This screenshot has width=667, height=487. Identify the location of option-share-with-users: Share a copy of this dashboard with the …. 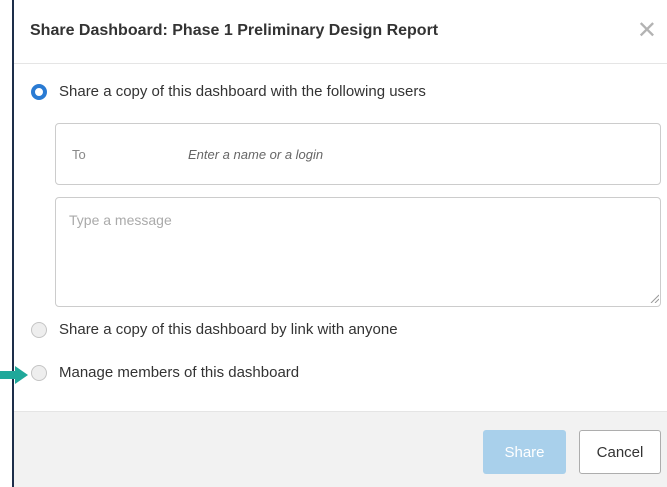
(228, 91).